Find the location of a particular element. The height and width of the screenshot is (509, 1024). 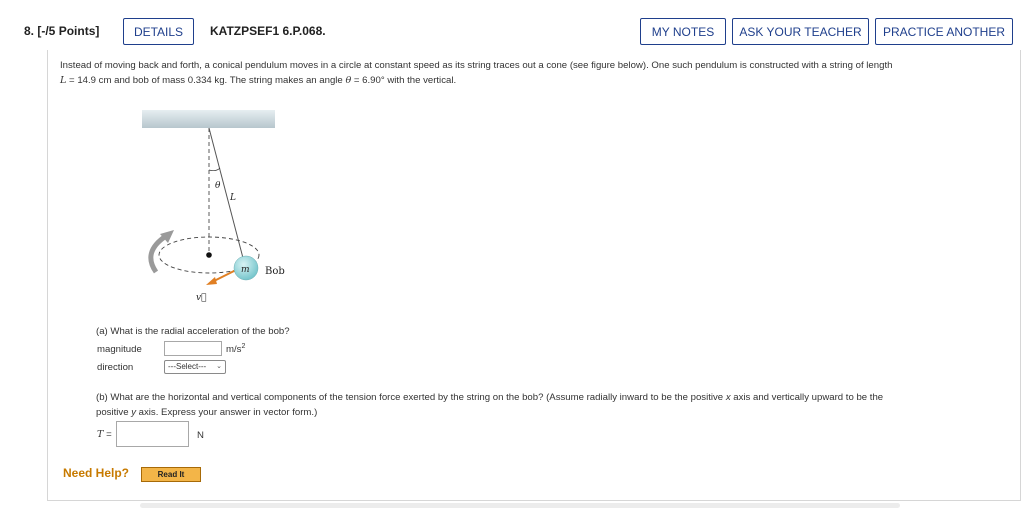

length-value: 14.9 is located at coordinates (86, 80).